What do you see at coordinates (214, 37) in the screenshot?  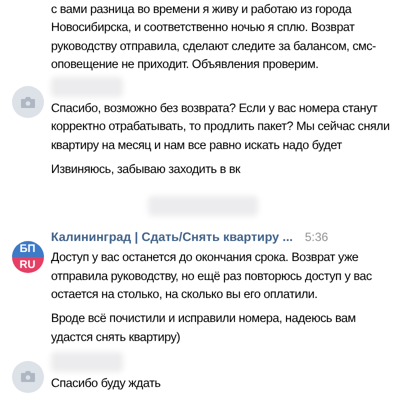 I see `message-text: с вами разница во времени я живу и работаю из города Новосибирска, и соответственно ночью я сплю. Возврат руководству отправила, сделают следите за балансом, смс-оповещение не приходит. Объявления проверим.` at bounding box center [214, 37].